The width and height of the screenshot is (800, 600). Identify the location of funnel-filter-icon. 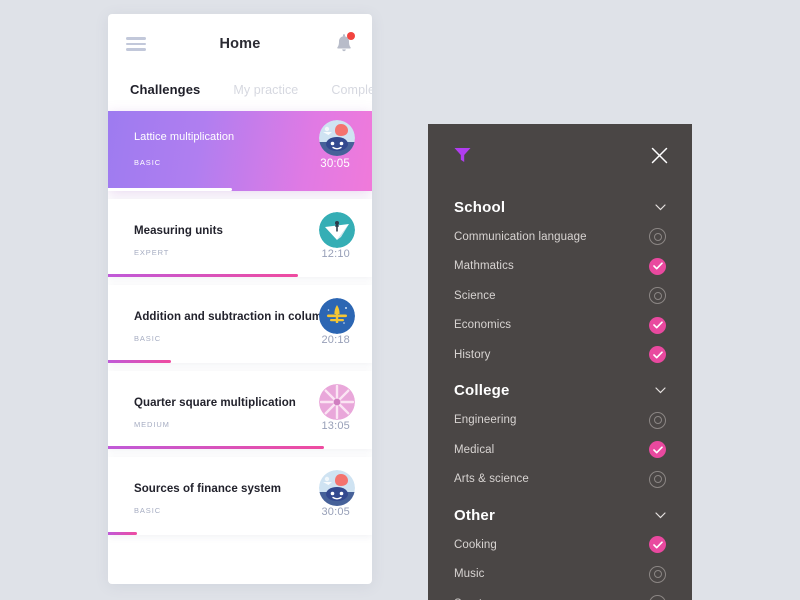
(462, 155).